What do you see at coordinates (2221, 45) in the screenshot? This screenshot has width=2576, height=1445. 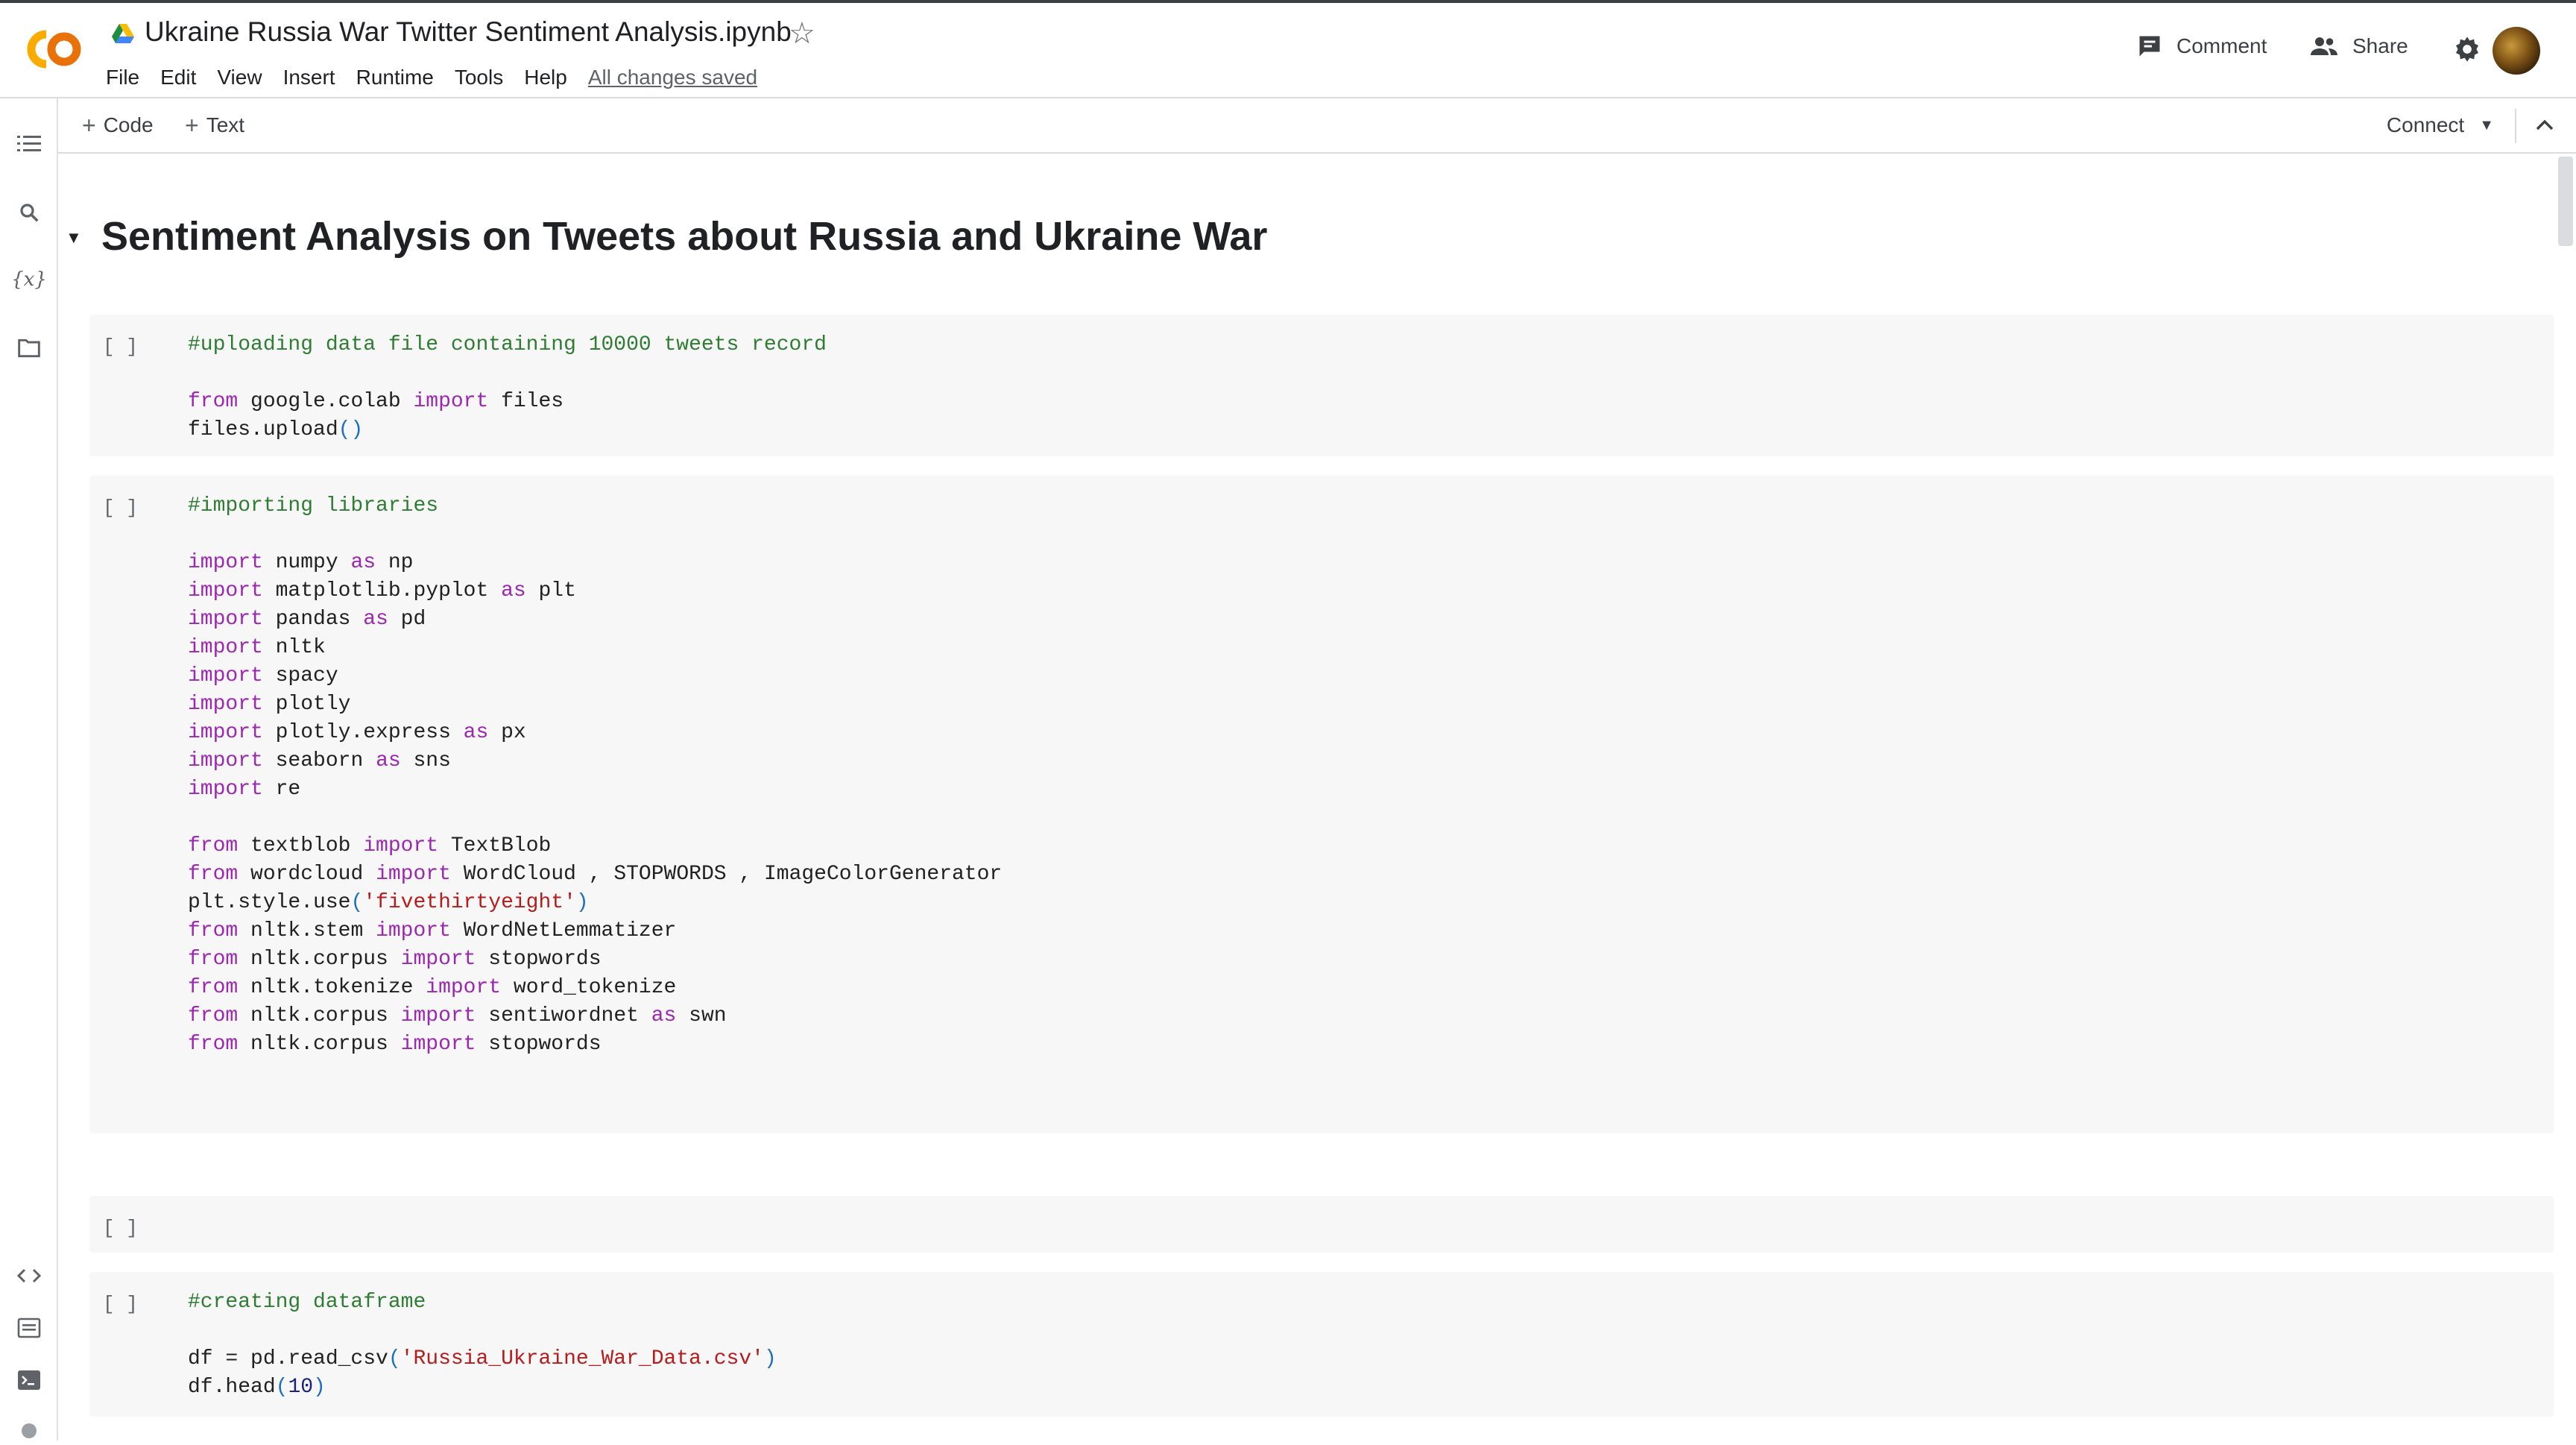 I see `comment-label: Comment` at bounding box center [2221, 45].